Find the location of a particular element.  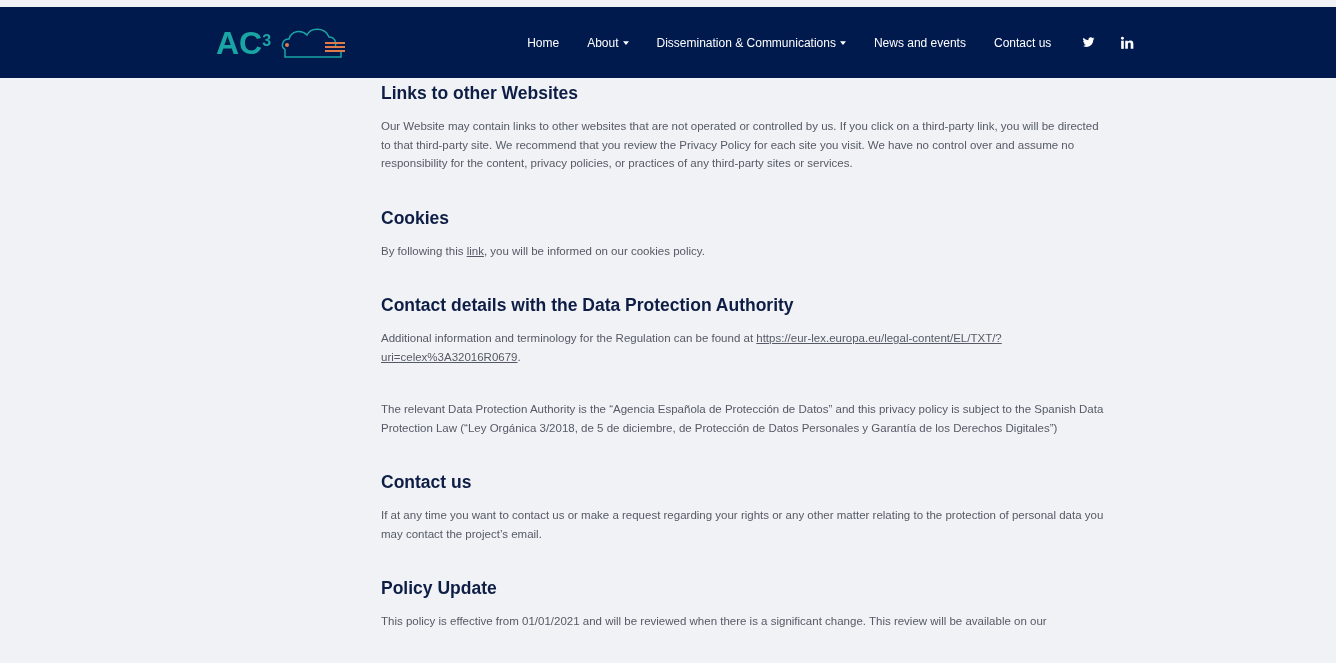

body-paragraph: If at any time you want to contact us or make a request regarding your rights or any other matter relating to the protection of personal data you may contact the project’s email. is located at coordinates (743, 525).